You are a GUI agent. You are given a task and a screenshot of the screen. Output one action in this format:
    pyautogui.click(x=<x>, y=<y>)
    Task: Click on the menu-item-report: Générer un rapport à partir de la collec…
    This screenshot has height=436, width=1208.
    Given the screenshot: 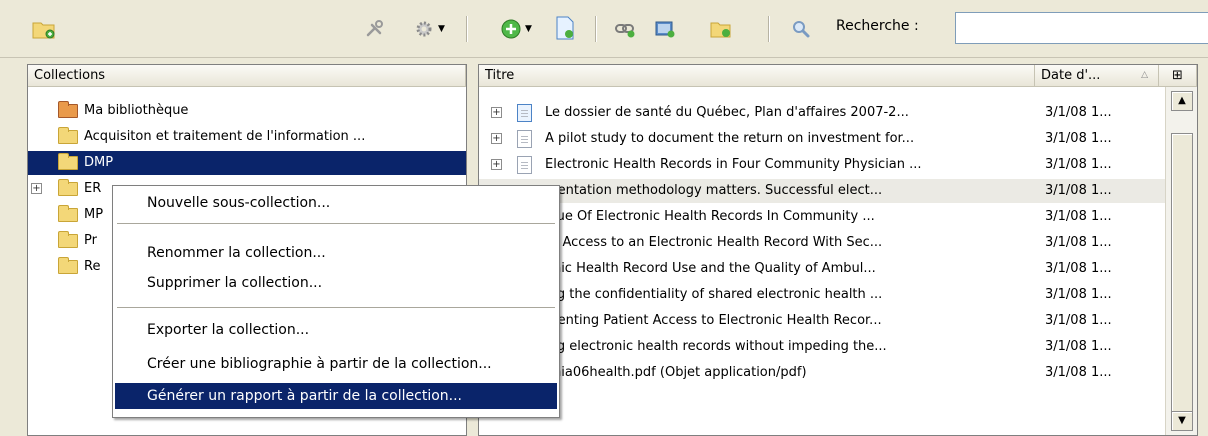 What is the action you would take?
    pyautogui.click(x=336, y=396)
    